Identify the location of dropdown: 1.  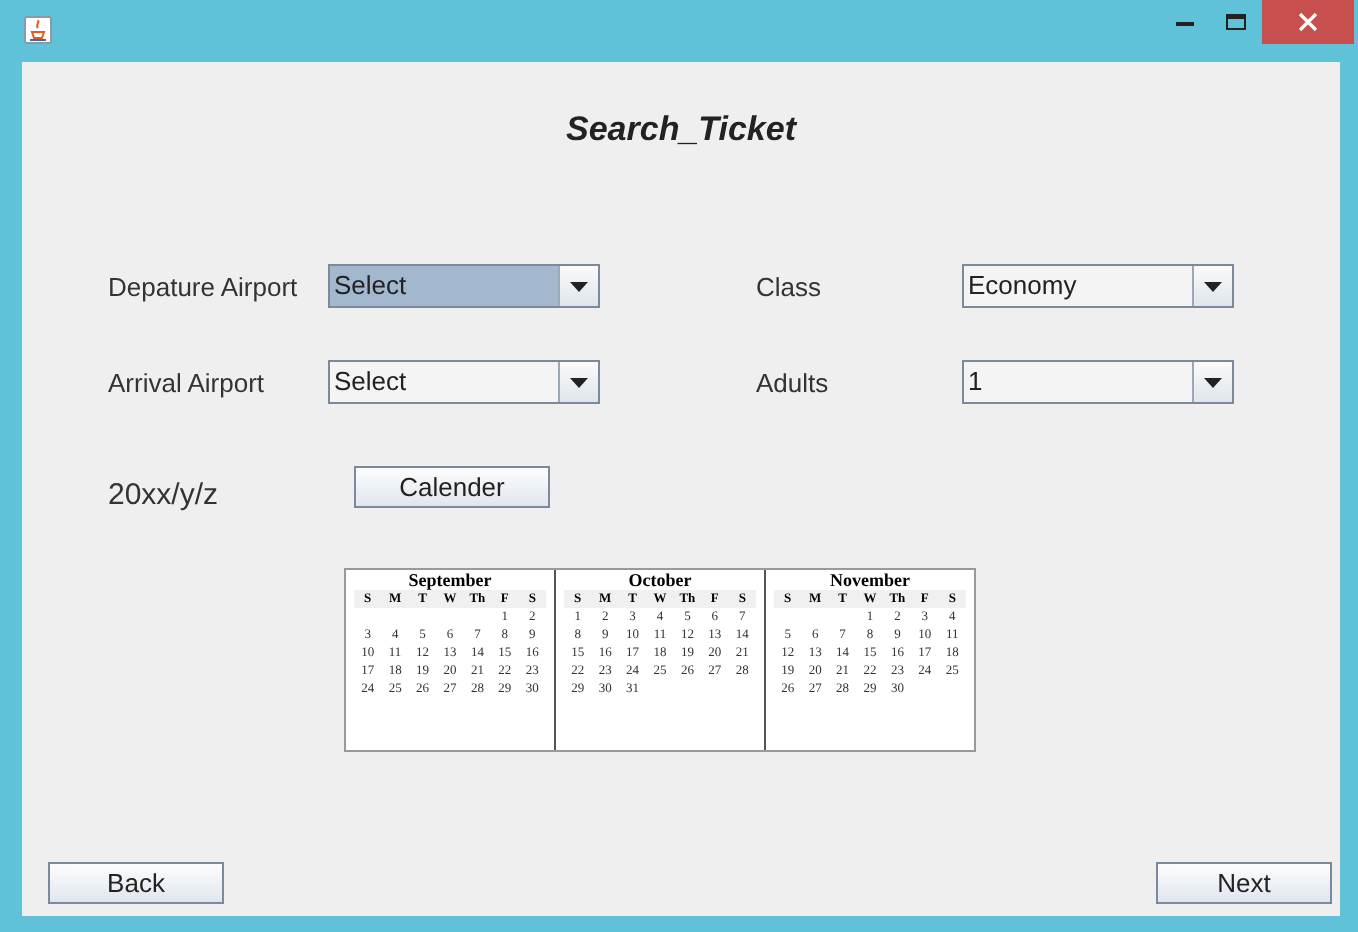
(1098, 382).